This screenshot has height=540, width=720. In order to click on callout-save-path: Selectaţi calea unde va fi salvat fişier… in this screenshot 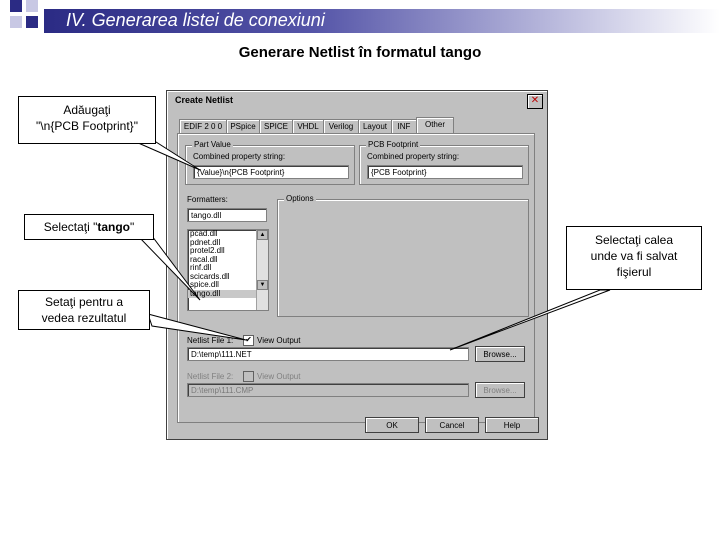, I will do `click(634, 258)`.